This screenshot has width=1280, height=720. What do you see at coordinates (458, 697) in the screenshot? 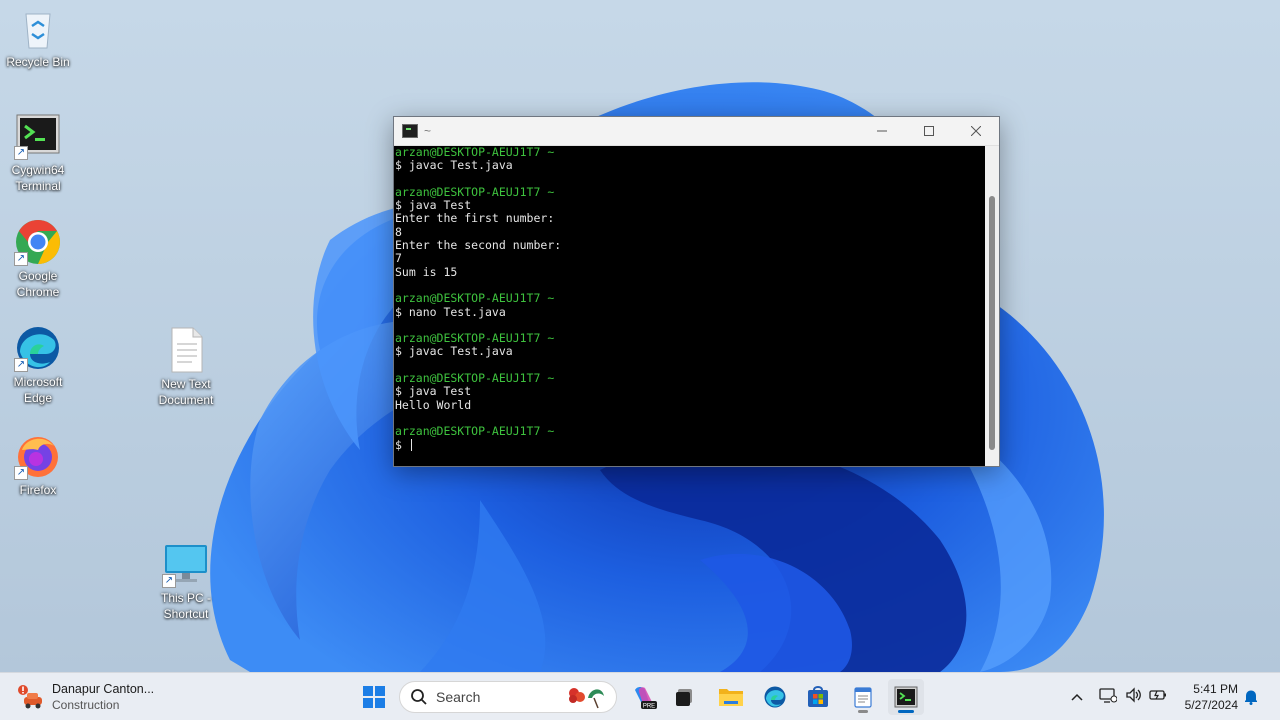
I see `search-label: Search` at bounding box center [458, 697].